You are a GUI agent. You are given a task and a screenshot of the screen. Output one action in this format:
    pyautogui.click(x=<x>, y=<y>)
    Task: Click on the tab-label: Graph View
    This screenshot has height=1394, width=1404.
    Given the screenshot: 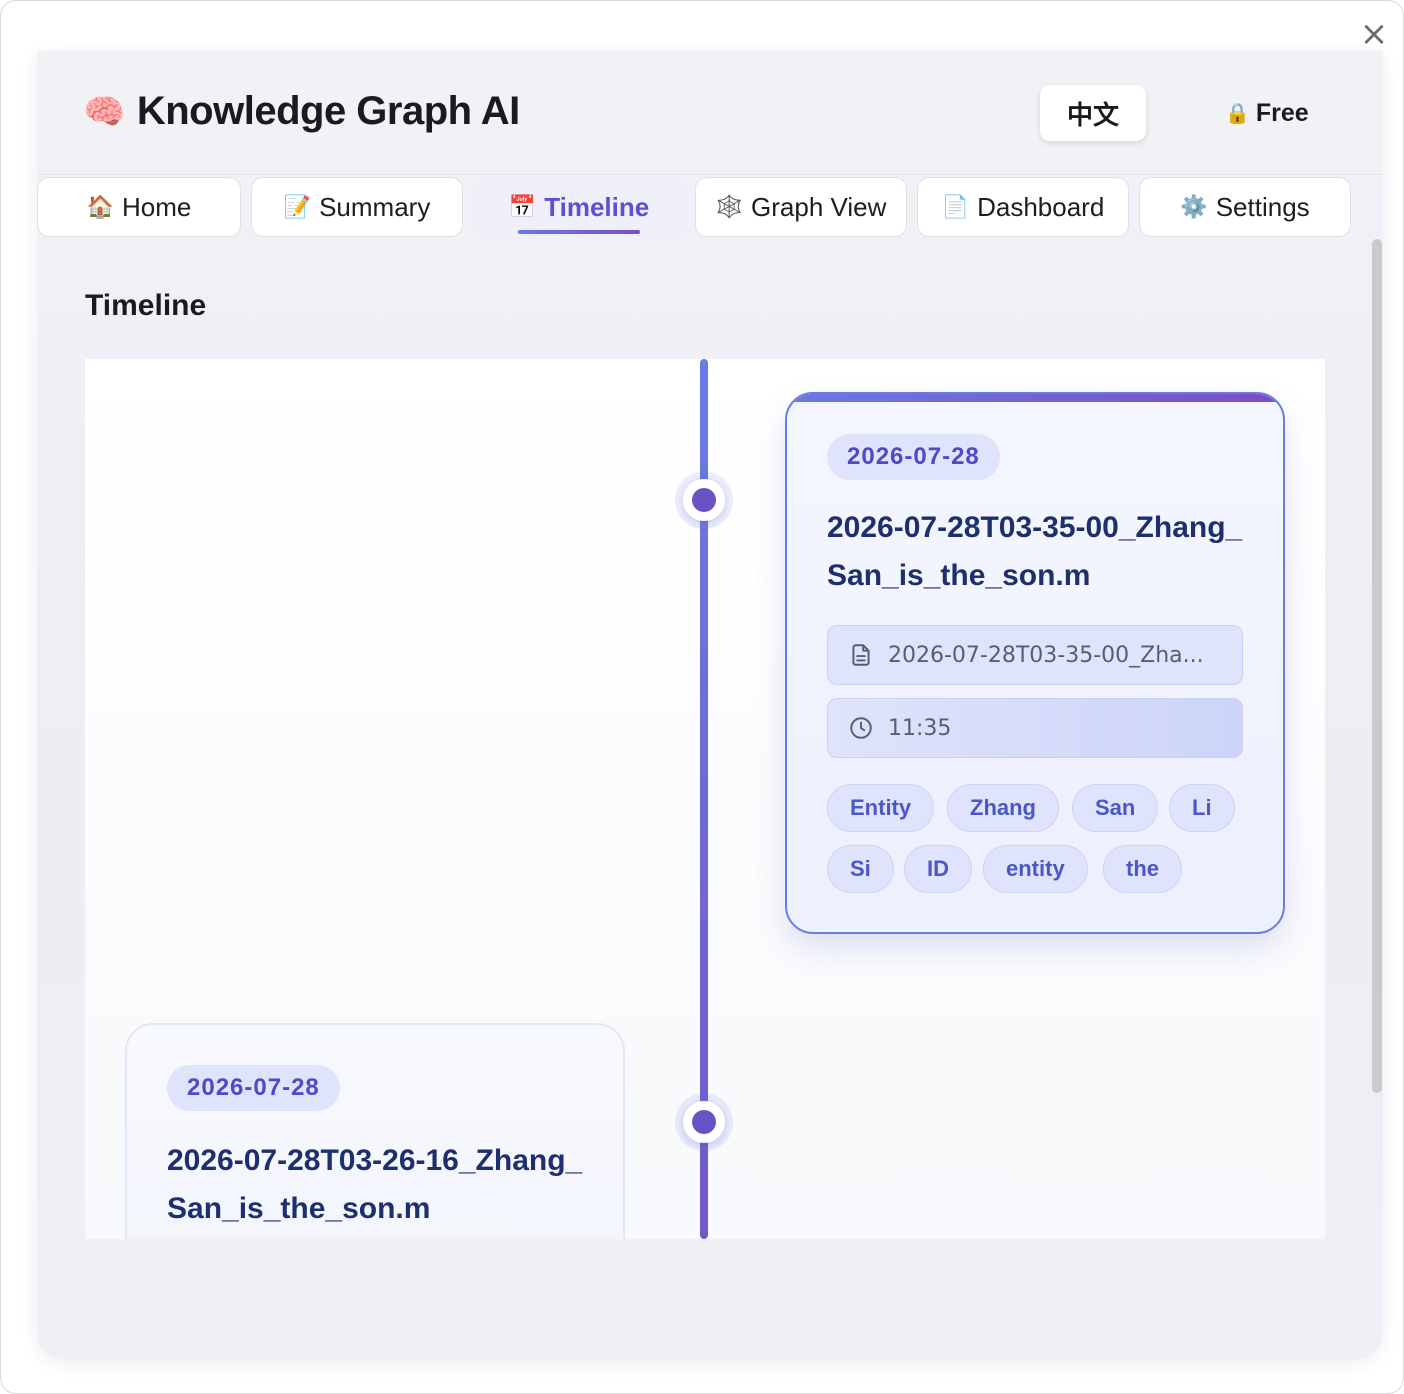 What is the action you would take?
    pyautogui.click(x=819, y=206)
    